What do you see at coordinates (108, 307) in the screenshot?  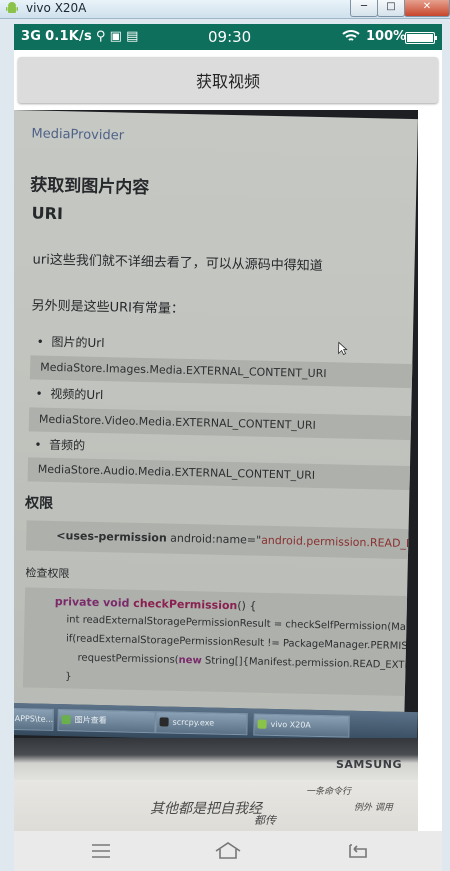 I see `paragraph-2: 另外则是这些URI有常量：` at bounding box center [108, 307].